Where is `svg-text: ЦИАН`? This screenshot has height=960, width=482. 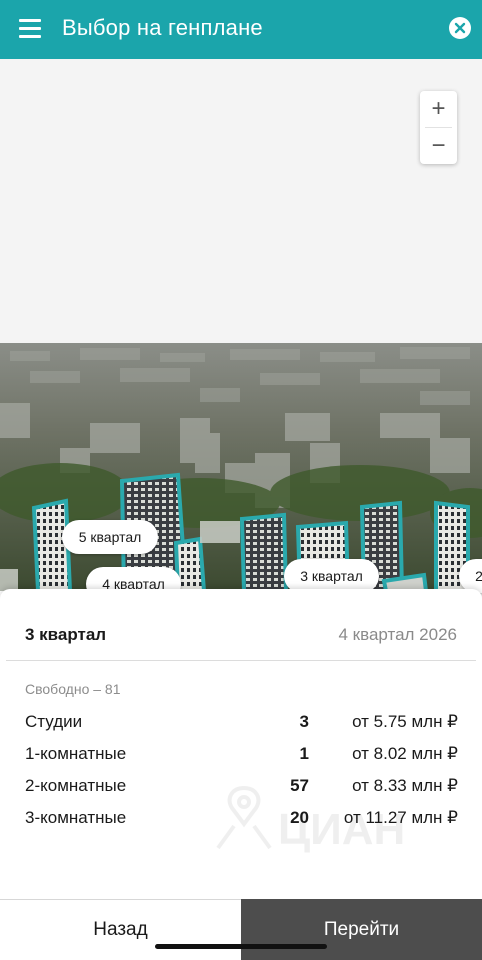
svg-text: ЦИАН is located at coordinates (341, 829).